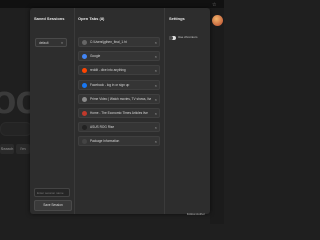 The height and width of the screenshot is (240, 320). I want to click on background-search-button: Search, so click(7, 149).